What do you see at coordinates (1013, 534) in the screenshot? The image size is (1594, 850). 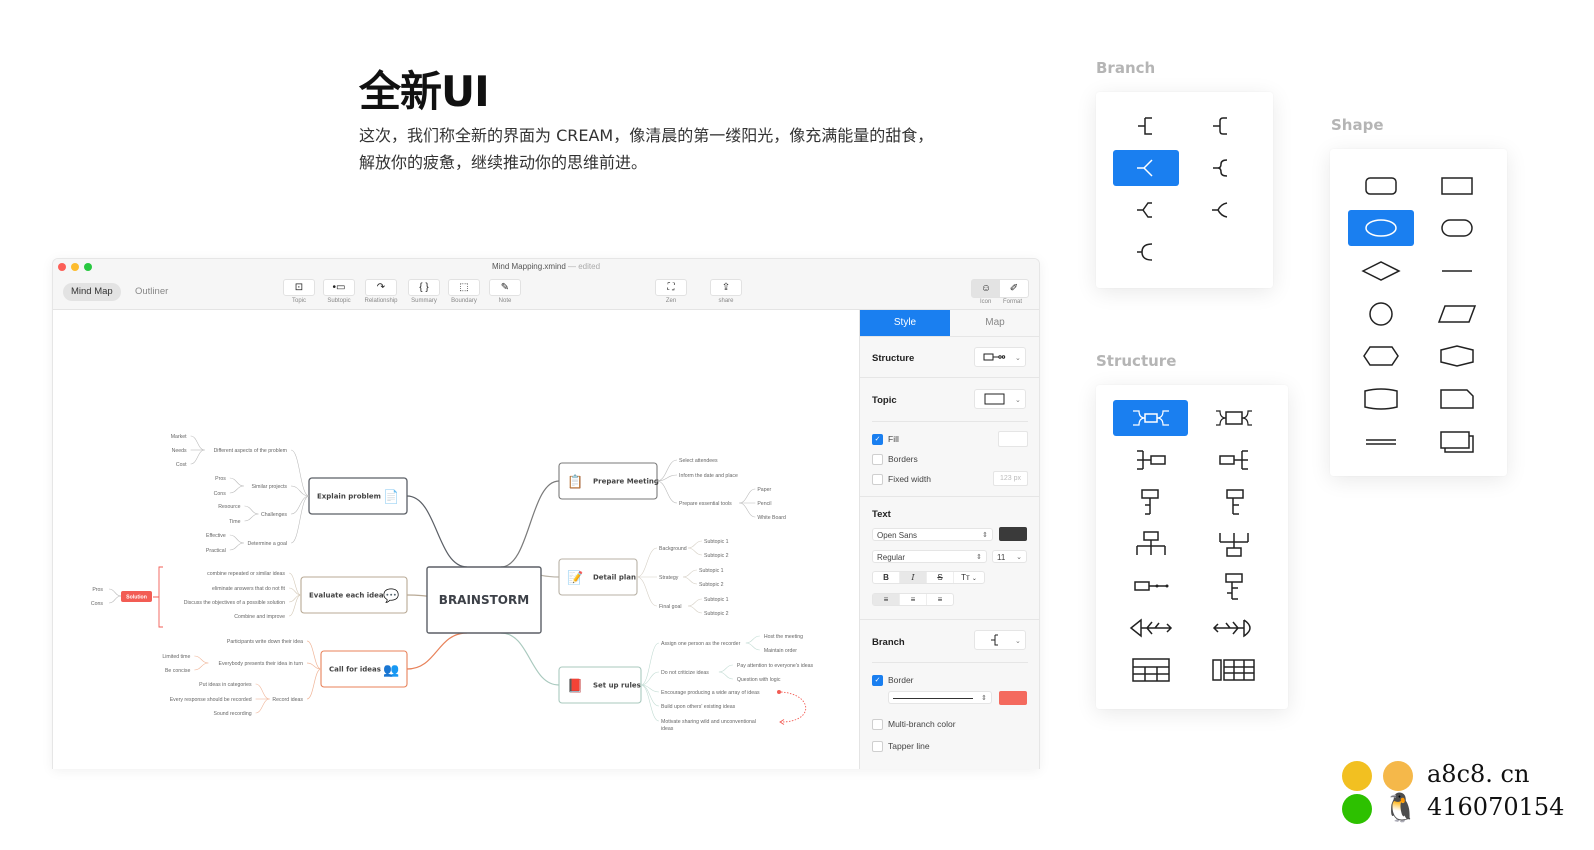 I see `text-color-swatch` at bounding box center [1013, 534].